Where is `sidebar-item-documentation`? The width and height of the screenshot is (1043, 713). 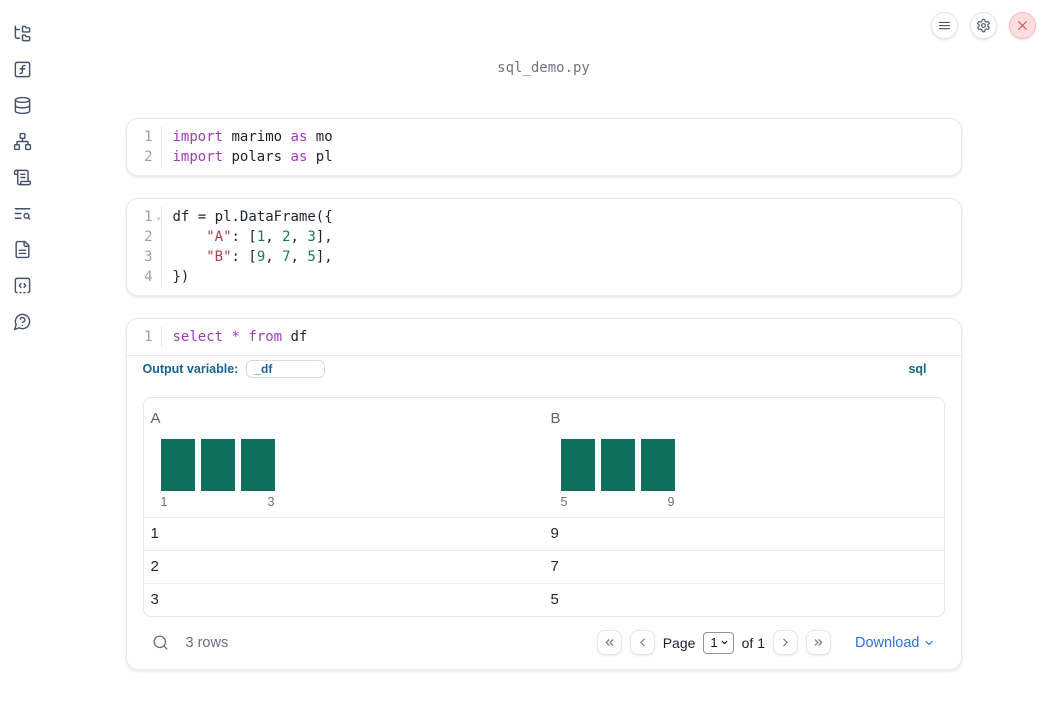 sidebar-item-documentation is located at coordinates (22, 249).